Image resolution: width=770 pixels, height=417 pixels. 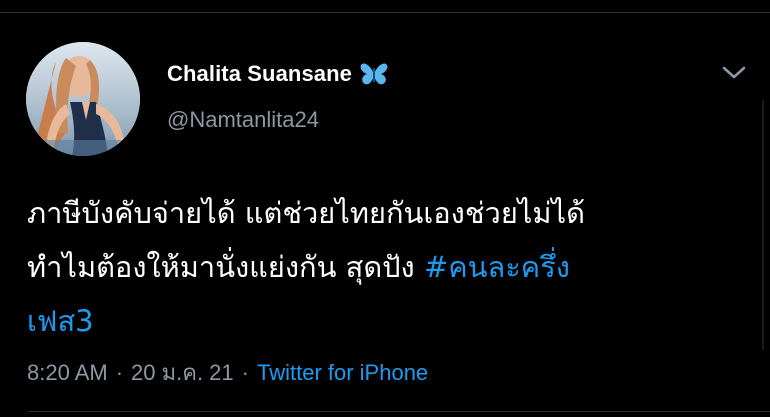 What do you see at coordinates (259, 74) in the screenshot?
I see `author-display-name: Chalita Suansane` at bounding box center [259, 74].